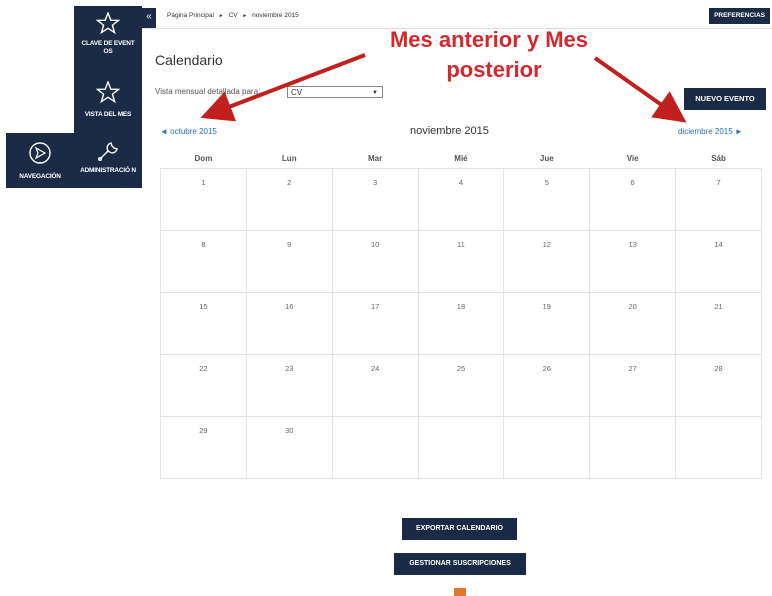  What do you see at coordinates (203, 261) in the screenshot?
I see `calendar-day-cell: 8` at bounding box center [203, 261].